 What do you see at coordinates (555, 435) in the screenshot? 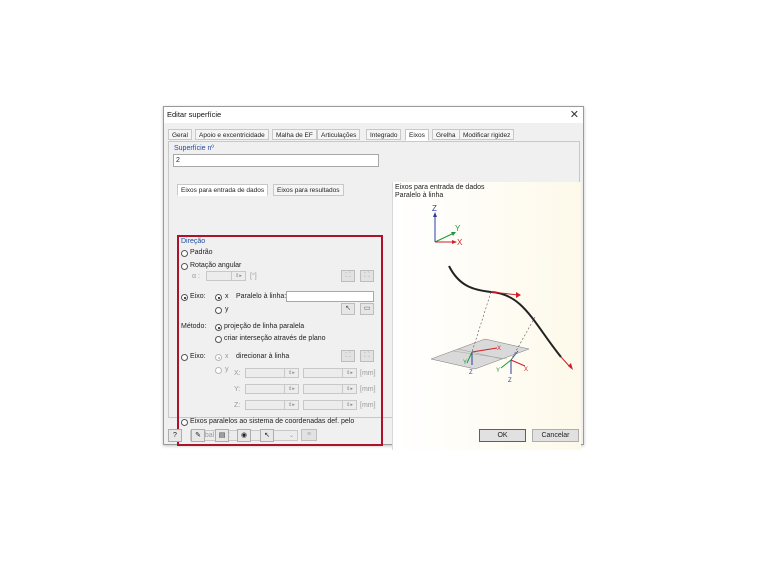
I see `cancel-button: Cancelar` at bounding box center [555, 435].